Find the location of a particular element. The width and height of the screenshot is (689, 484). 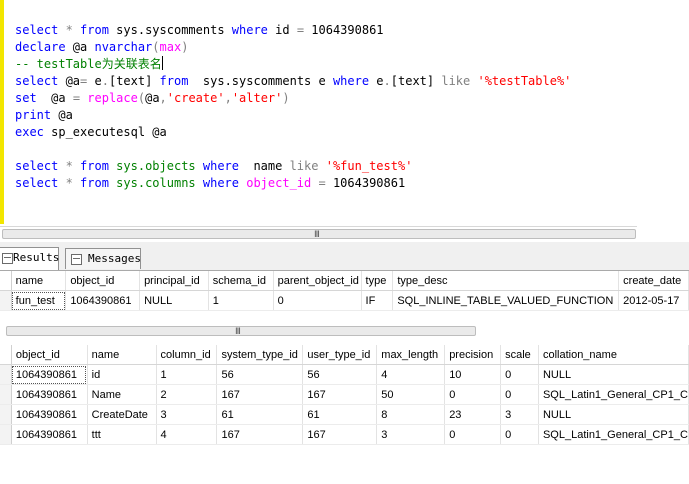

column-header: column_id is located at coordinates (187, 355).